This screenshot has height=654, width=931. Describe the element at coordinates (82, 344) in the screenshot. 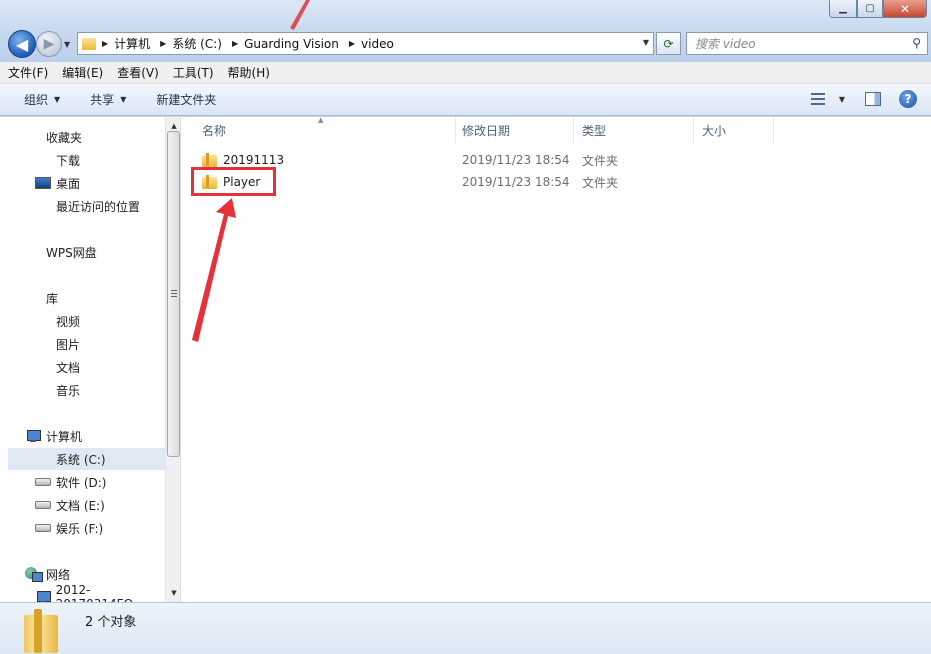

I see `sidebar-item-pictures: 图片` at that location.